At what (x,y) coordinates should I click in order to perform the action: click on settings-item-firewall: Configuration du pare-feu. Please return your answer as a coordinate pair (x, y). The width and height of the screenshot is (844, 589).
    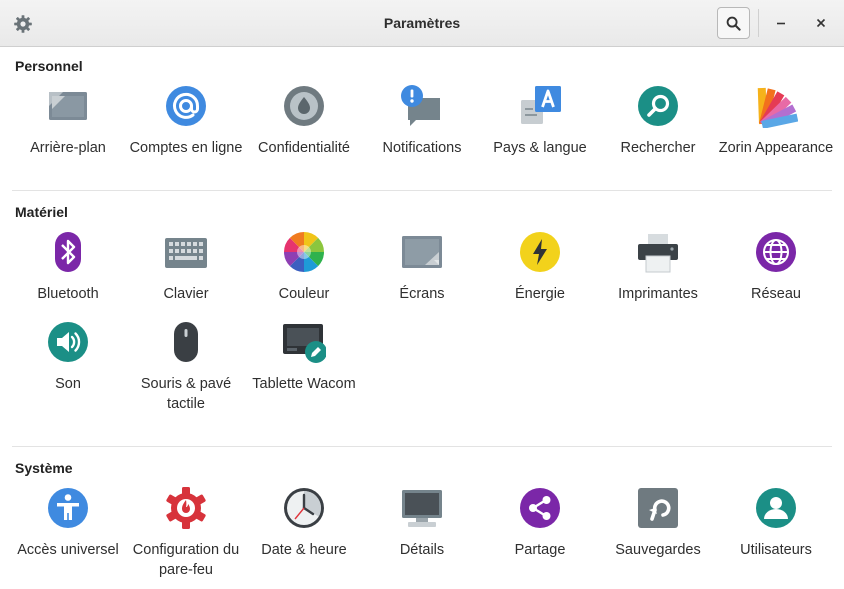
    Looking at the image, I should click on (186, 531).